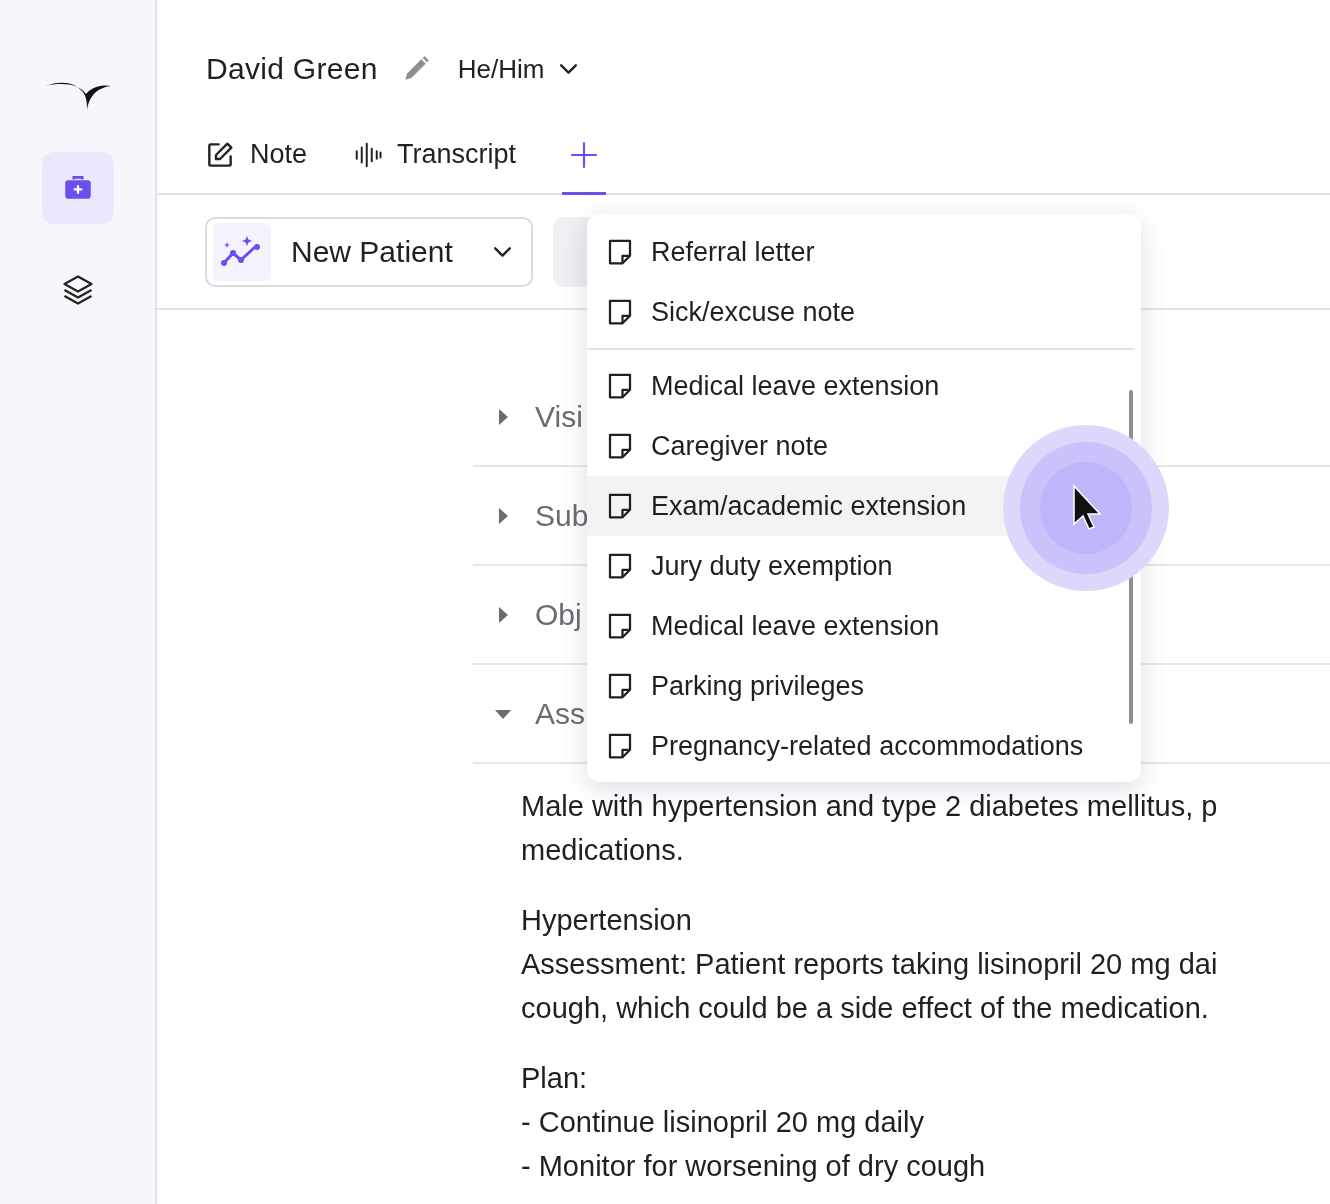  I want to click on tab: Transcript, so click(435, 156).